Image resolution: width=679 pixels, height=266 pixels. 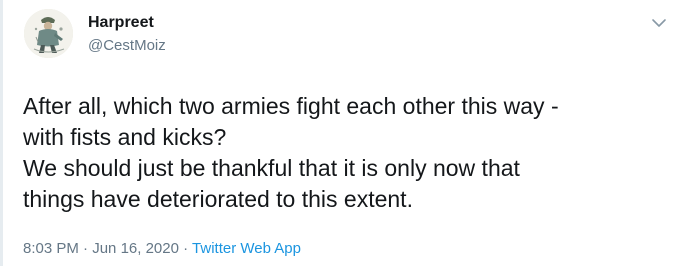 I want to click on avatar-illustration-icon, so click(x=48, y=33).